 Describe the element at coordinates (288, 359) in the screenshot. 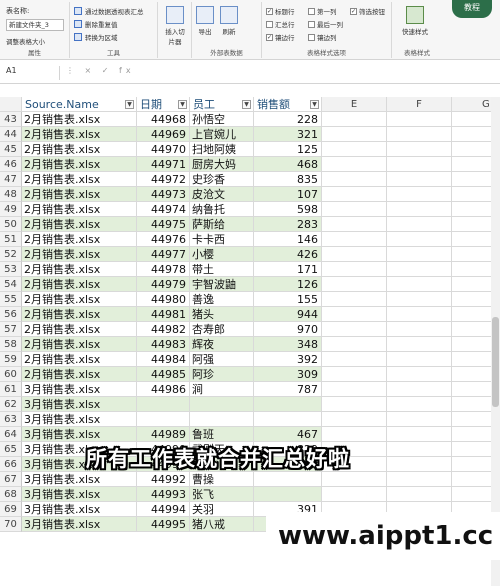

I see `cell-sales: 392` at that location.